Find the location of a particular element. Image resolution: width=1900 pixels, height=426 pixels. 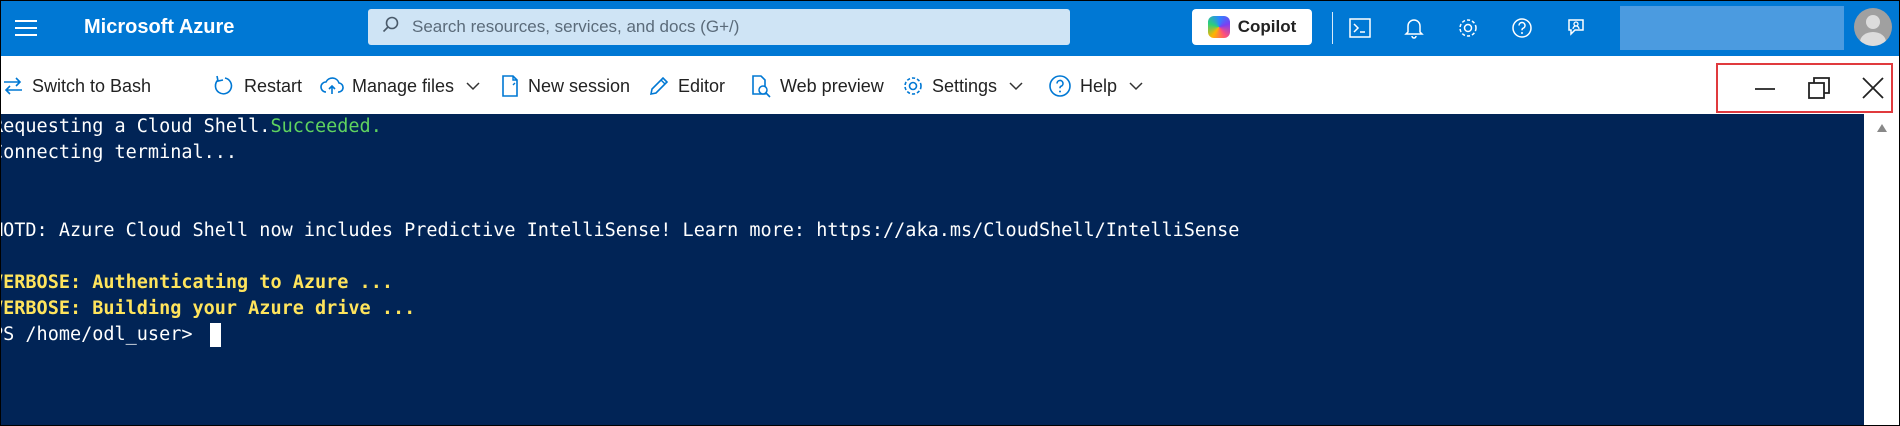

editor-button: Editor is located at coordinates (686, 86).